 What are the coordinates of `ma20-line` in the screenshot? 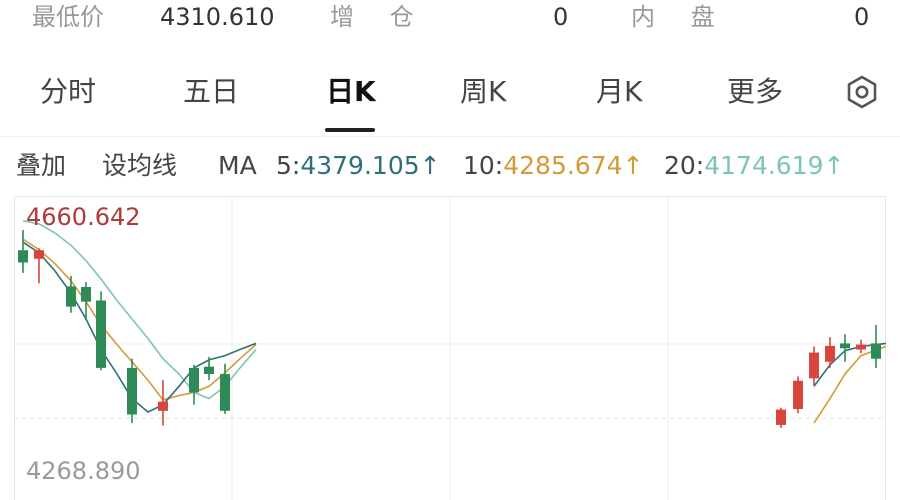 It's located at (139, 310).